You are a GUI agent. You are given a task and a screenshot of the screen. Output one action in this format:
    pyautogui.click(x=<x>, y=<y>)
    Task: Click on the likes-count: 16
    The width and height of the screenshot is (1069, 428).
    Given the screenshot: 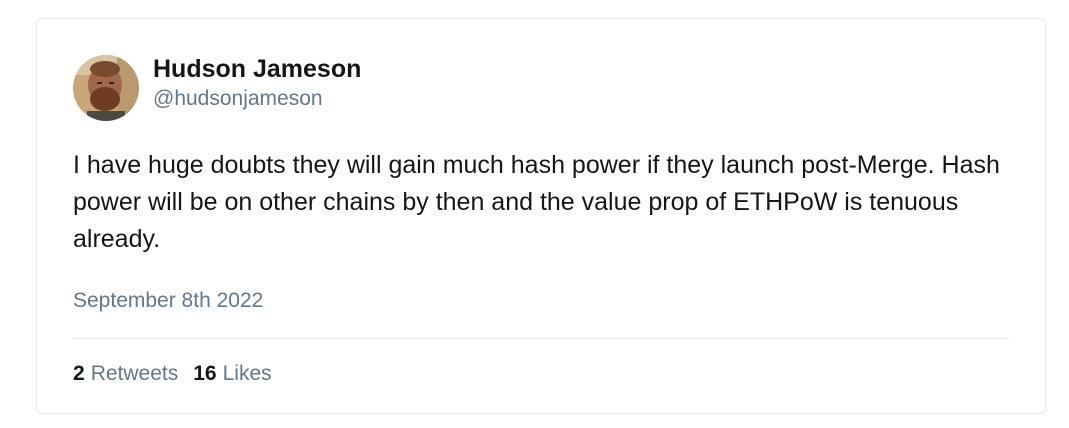 What is the action you would take?
    pyautogui.click(x=205, y=373)
    